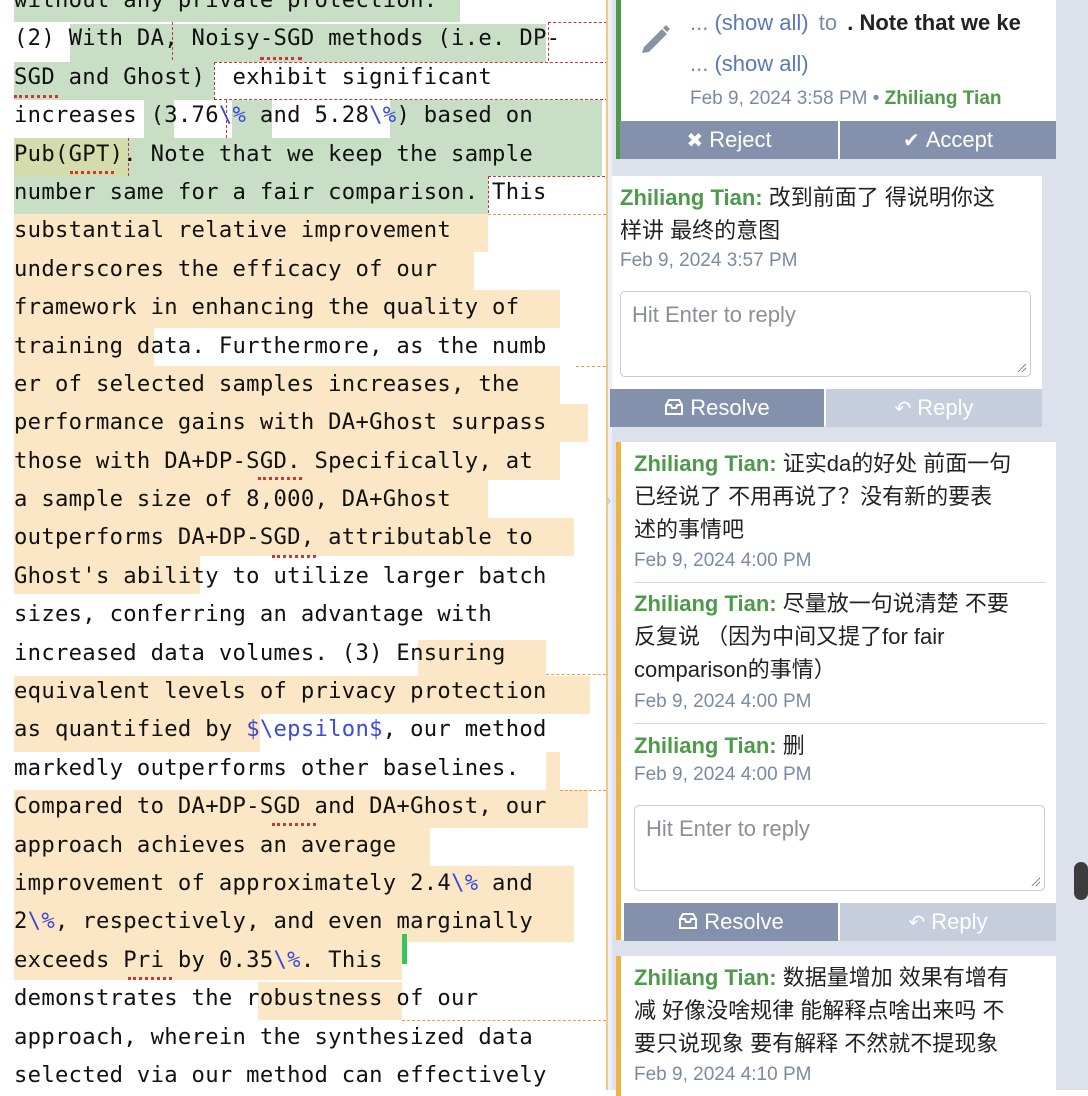 The image size is (1088, 1096). Describe the element at coordinates (287, 845) in the screenshot. I see `editor-line: approach achieves an average` at that location.